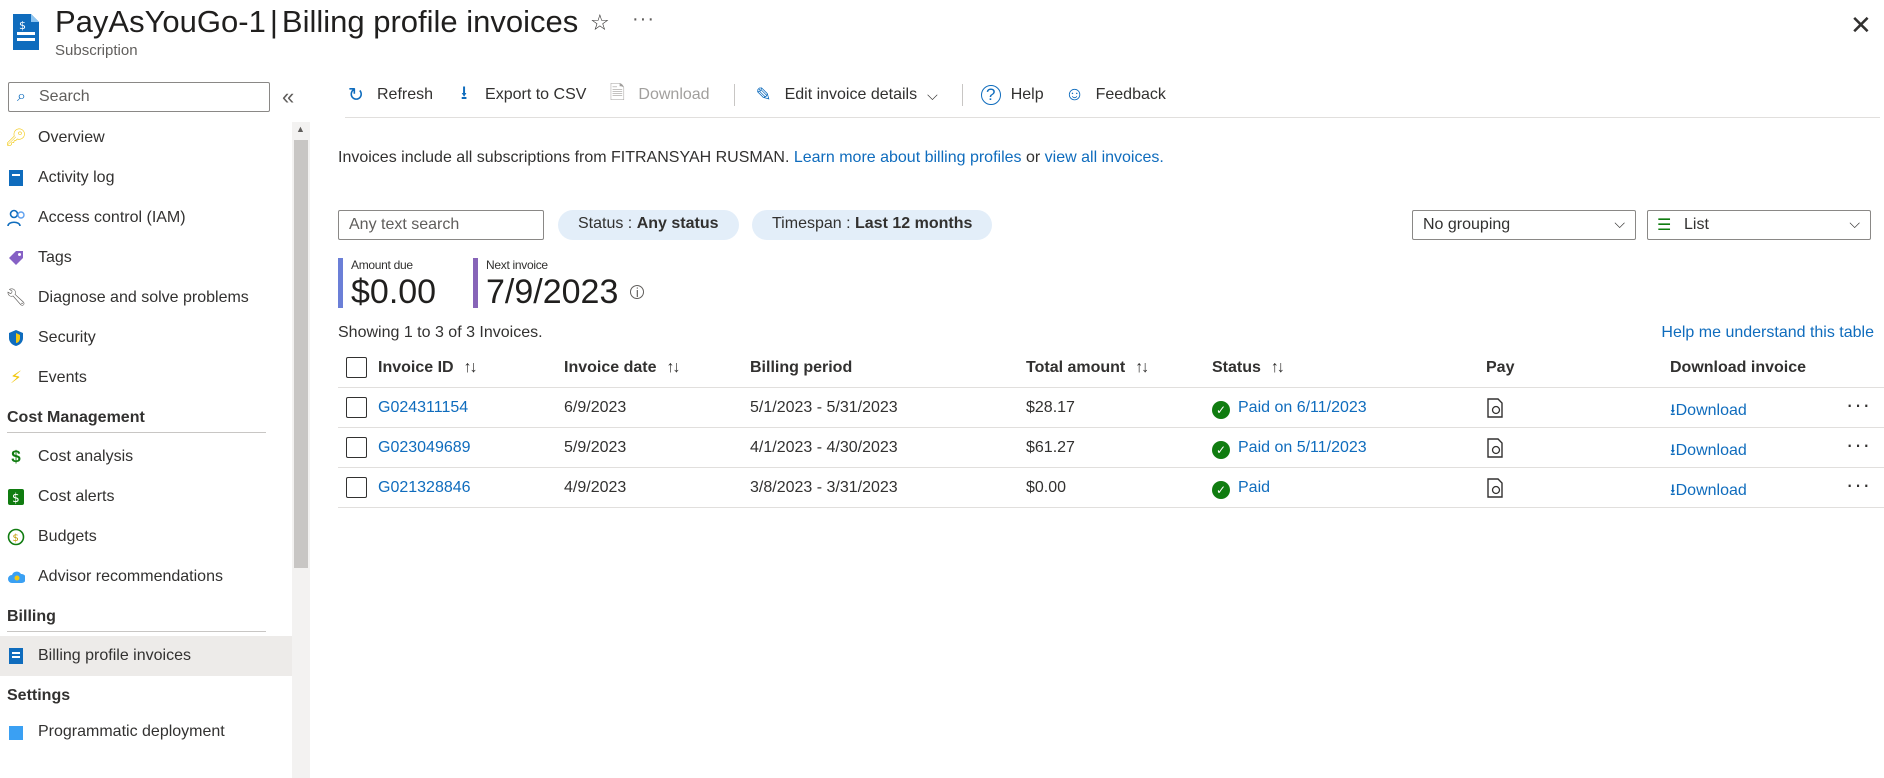  What do you see at coordinates (1087, 368) in the screenshot?
I see `column-header-total-amount: Total amount ↑↓` at bounding box center [1087, 368].